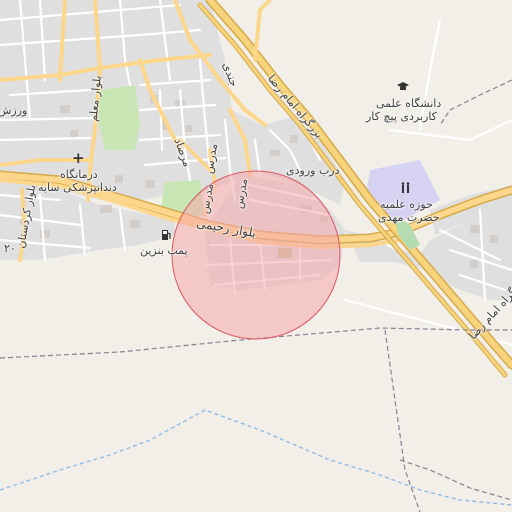 The width and height of the screenshot is (512, 512). What do you see at coordinates (408, 103) in the screenshot?
I see `university-label-line1: دانشگاه علمی` at bounding box center [408, 103].